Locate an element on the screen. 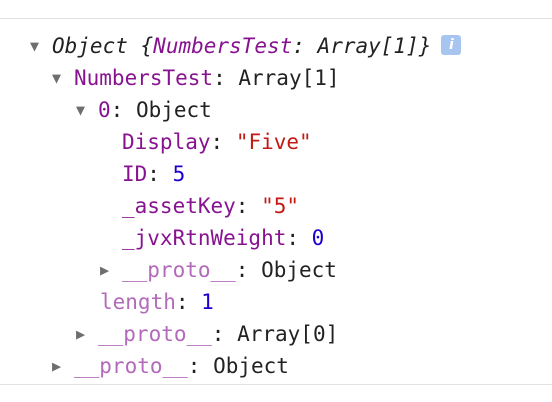 This screenshot has width=552, height=402. tree-row-display: Display: "Five" is located at coordinates (217, 142).